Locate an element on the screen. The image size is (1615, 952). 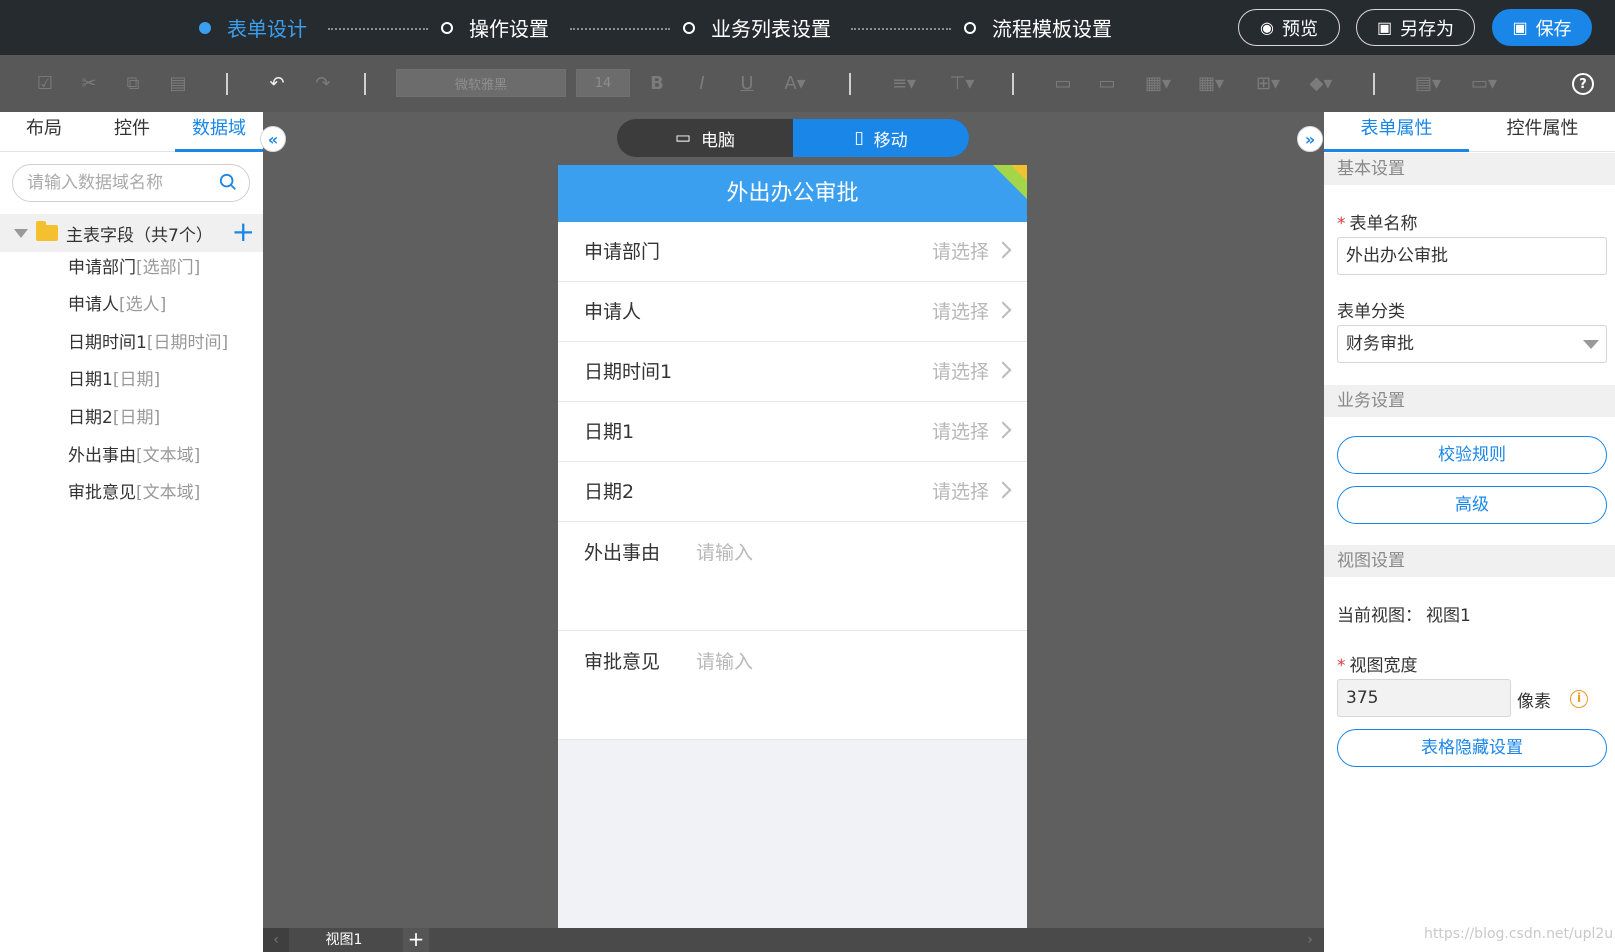
insert-column-icon: ▭ is located at coordinates (1107, 83).